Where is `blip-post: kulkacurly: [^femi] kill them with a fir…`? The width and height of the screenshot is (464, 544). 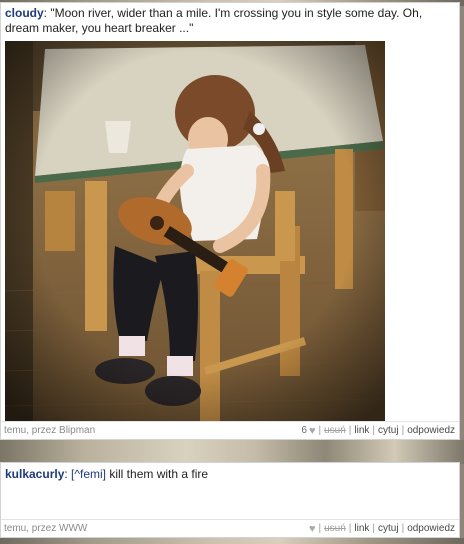
blip-post: kulkacurly: [^femi] kill them with a fir… is located at coordinates (230, 500).